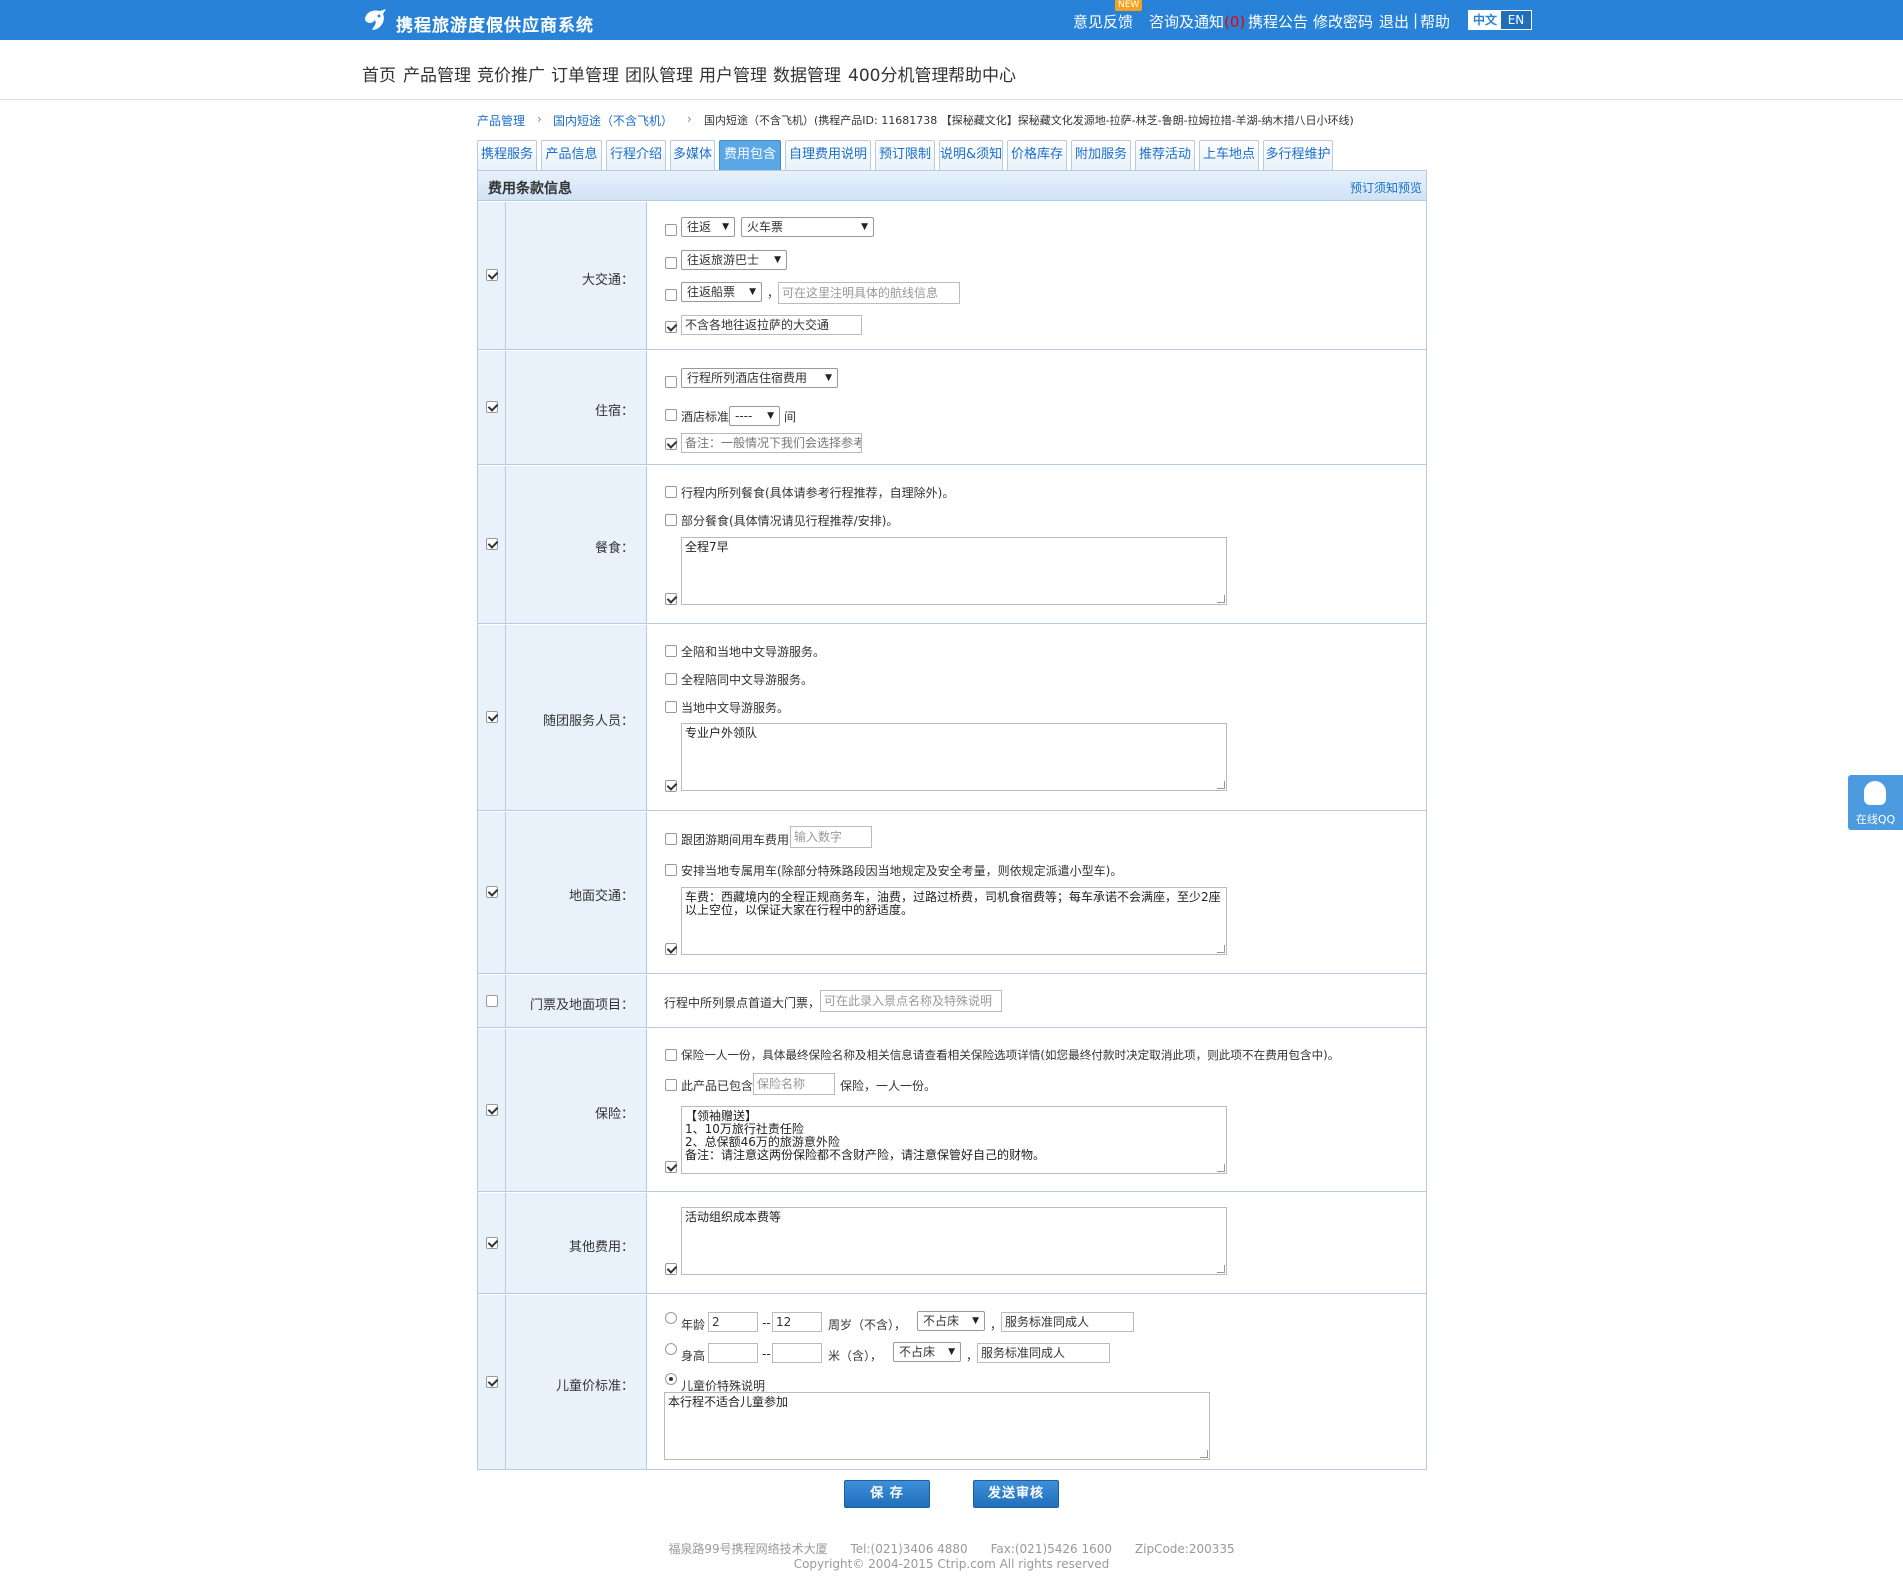  Describe the element at coordinates (1165, 155) in the screenshot. I see `tab-recommend: 推荐活动` at that location.